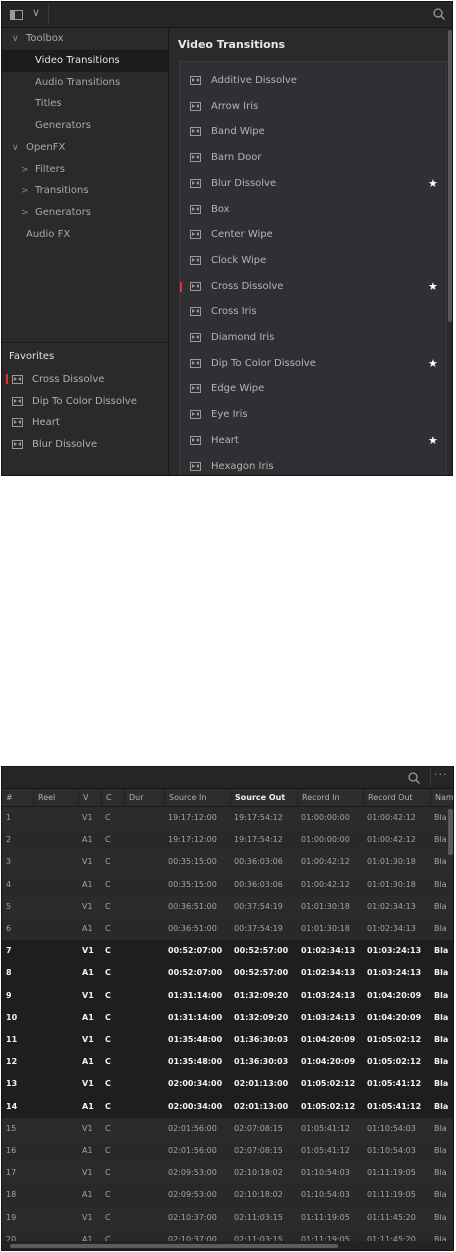 The image size is (456, 1252). Describe the element at coordinates (441, 798) in the screenshot. I see `column-header-nam: Nam` at that location.